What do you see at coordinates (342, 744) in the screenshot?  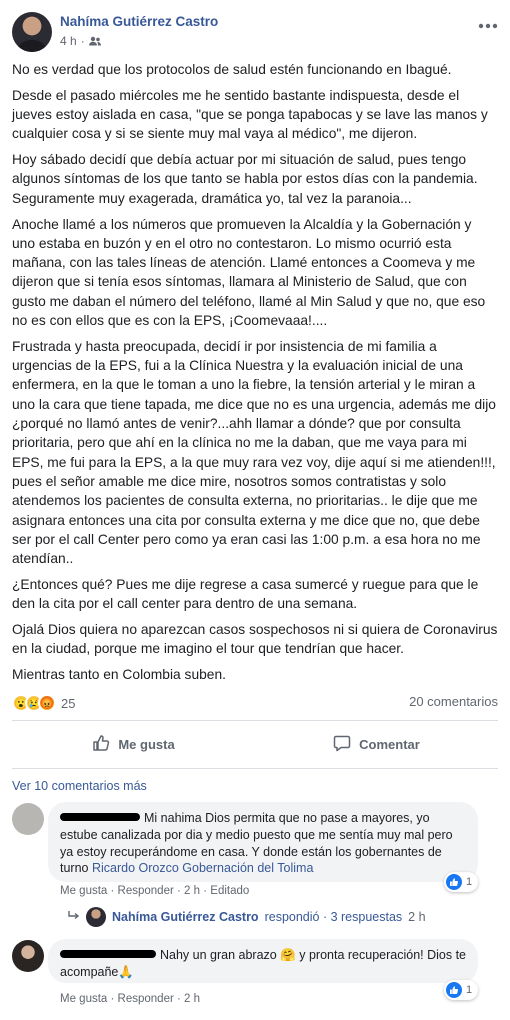 I see `comment-bubble-icon` at bounding box center [342, 744].